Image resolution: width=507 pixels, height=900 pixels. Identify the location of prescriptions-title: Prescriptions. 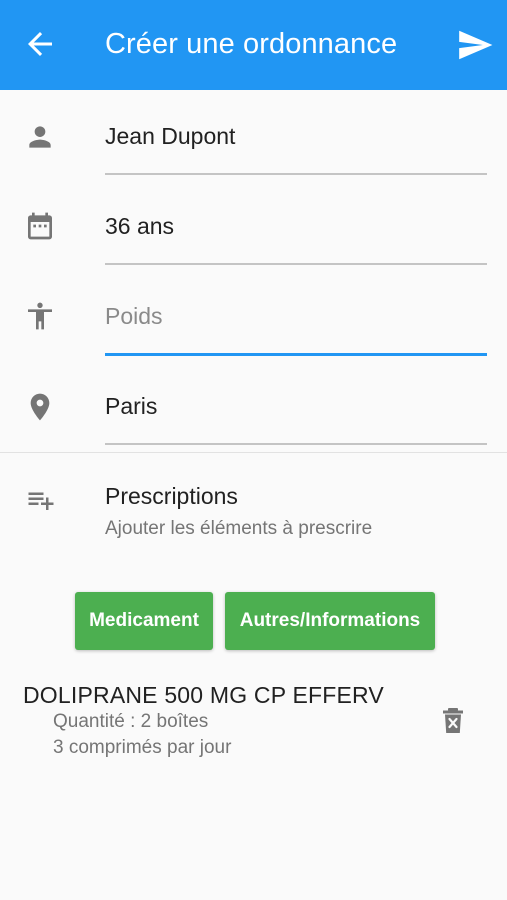
(171, 496).